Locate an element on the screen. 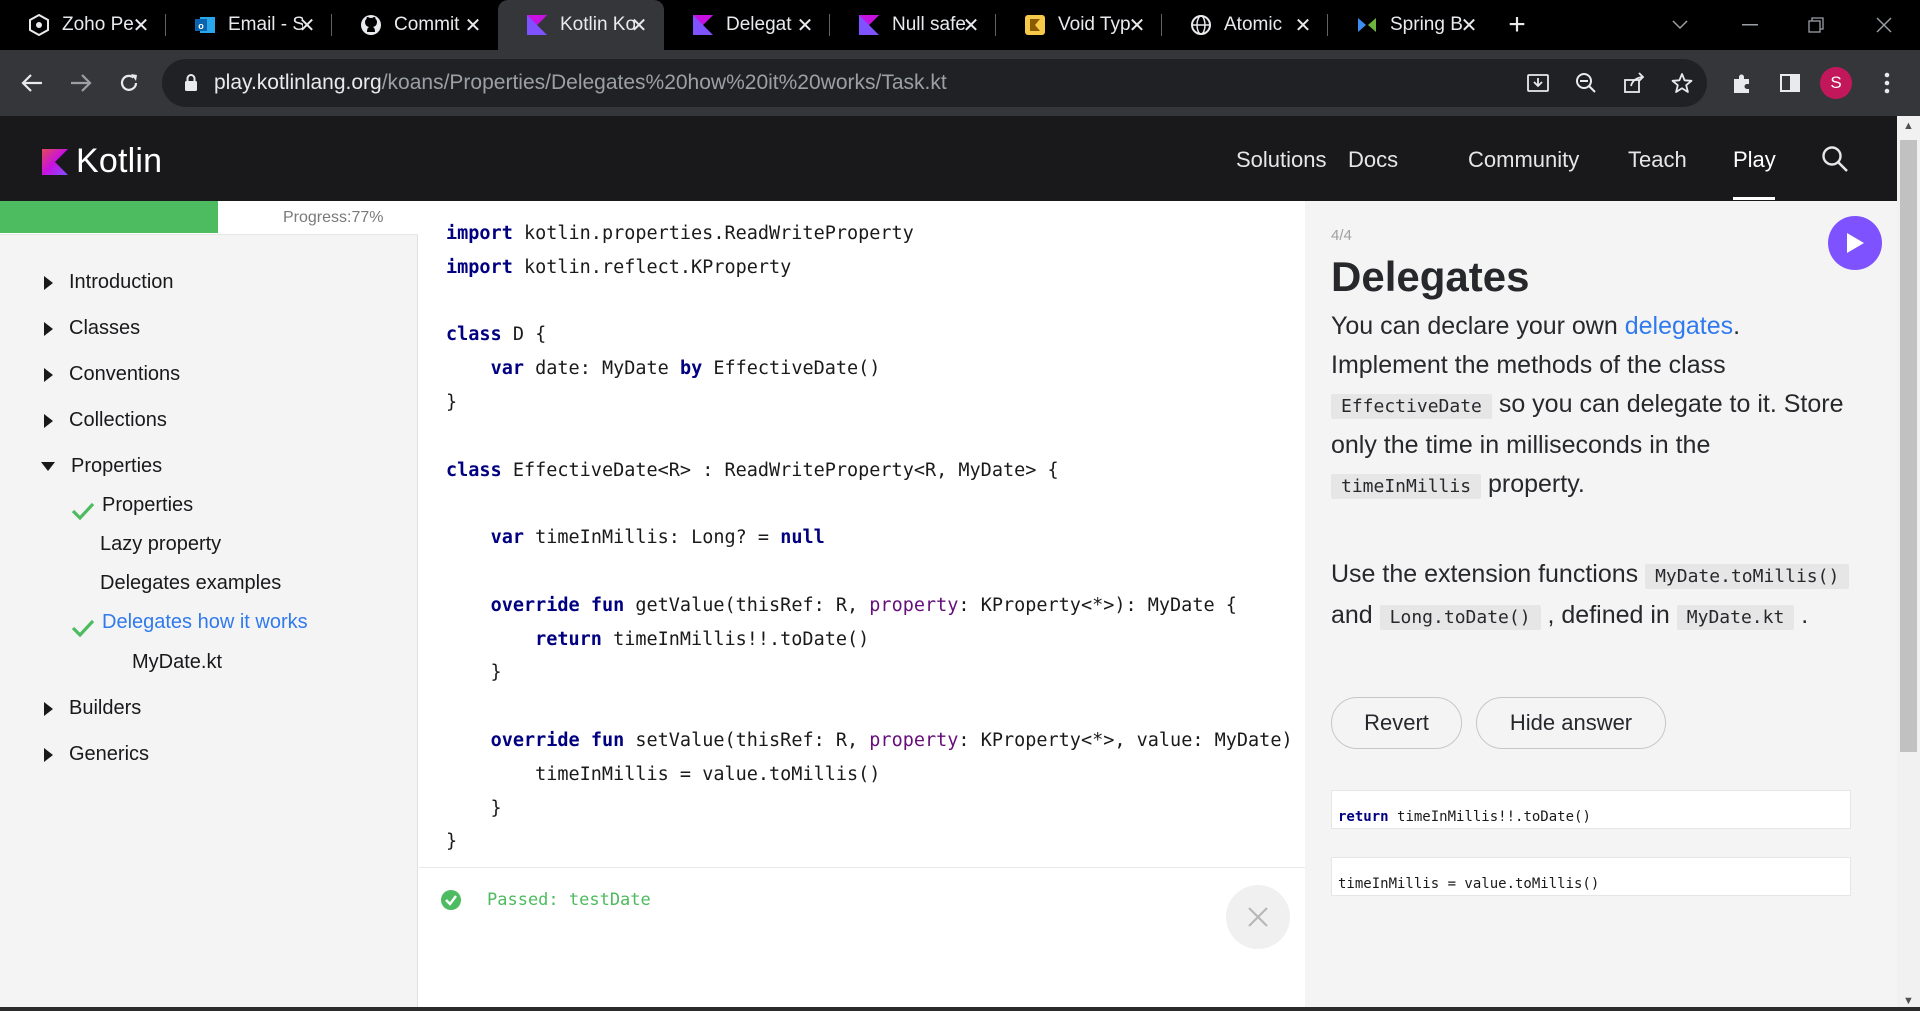 This screenshot has height=1011, width=1920. delegates-link: delegates is located at coordinates (1679, 326).